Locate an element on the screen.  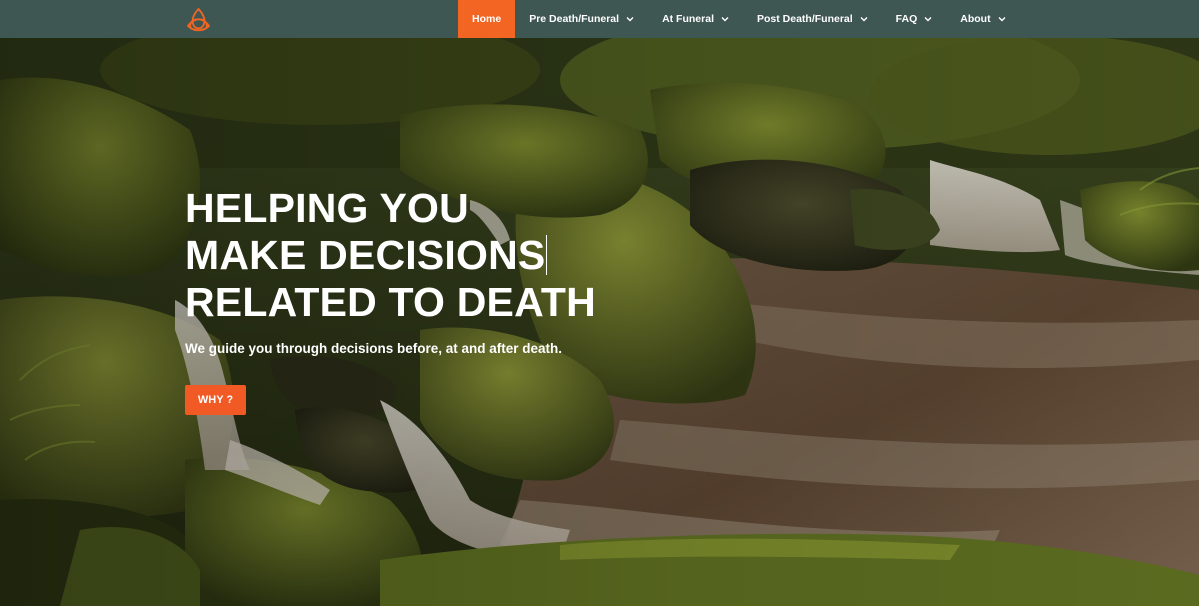
menu-item-pre-death-funeral: Pre Death/Funeral is located at coordinates (581, 19).